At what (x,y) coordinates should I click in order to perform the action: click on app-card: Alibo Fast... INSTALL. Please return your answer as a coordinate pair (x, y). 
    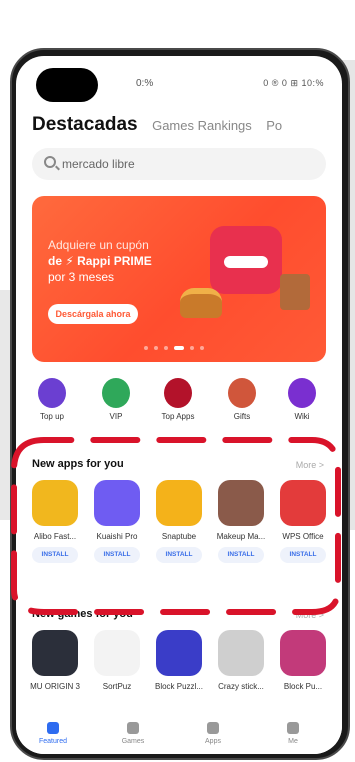
    Looking at the image, I should click on (55, 521).